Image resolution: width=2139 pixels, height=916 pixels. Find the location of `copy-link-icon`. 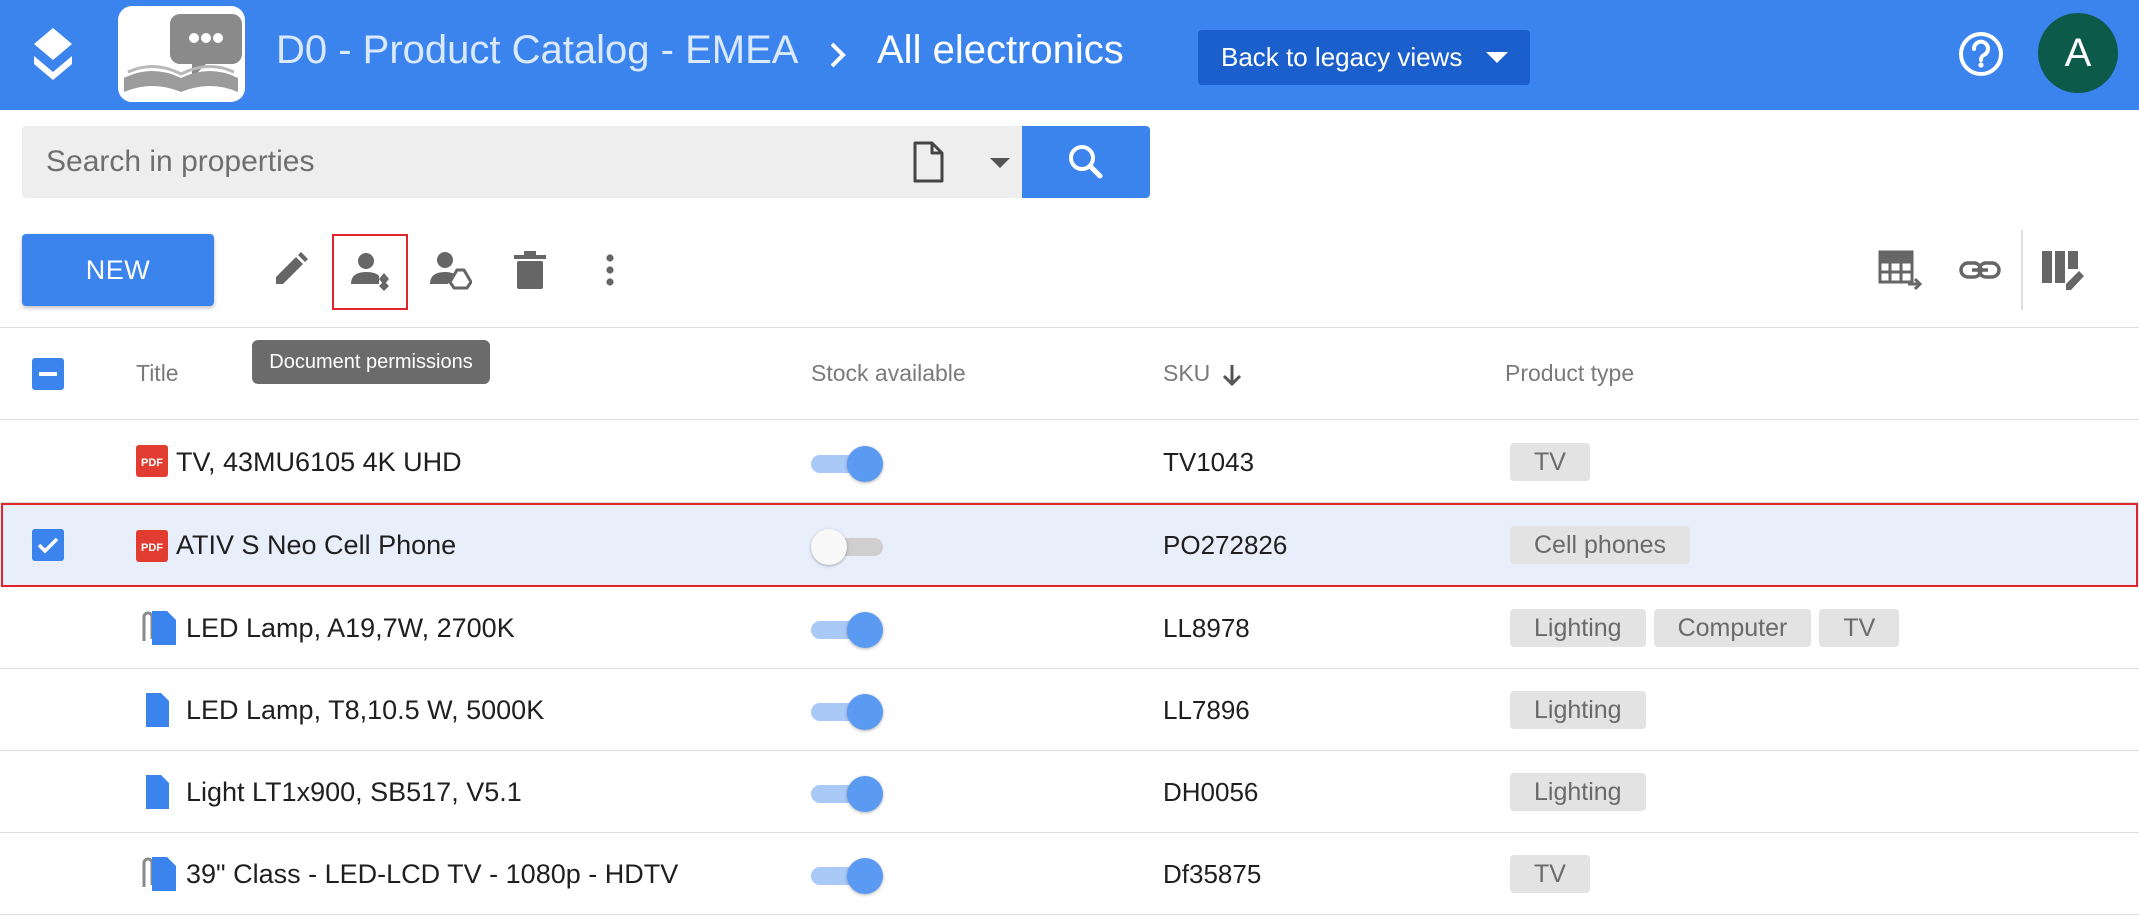

copy-link-icon is located at coordinates (1980, 270).